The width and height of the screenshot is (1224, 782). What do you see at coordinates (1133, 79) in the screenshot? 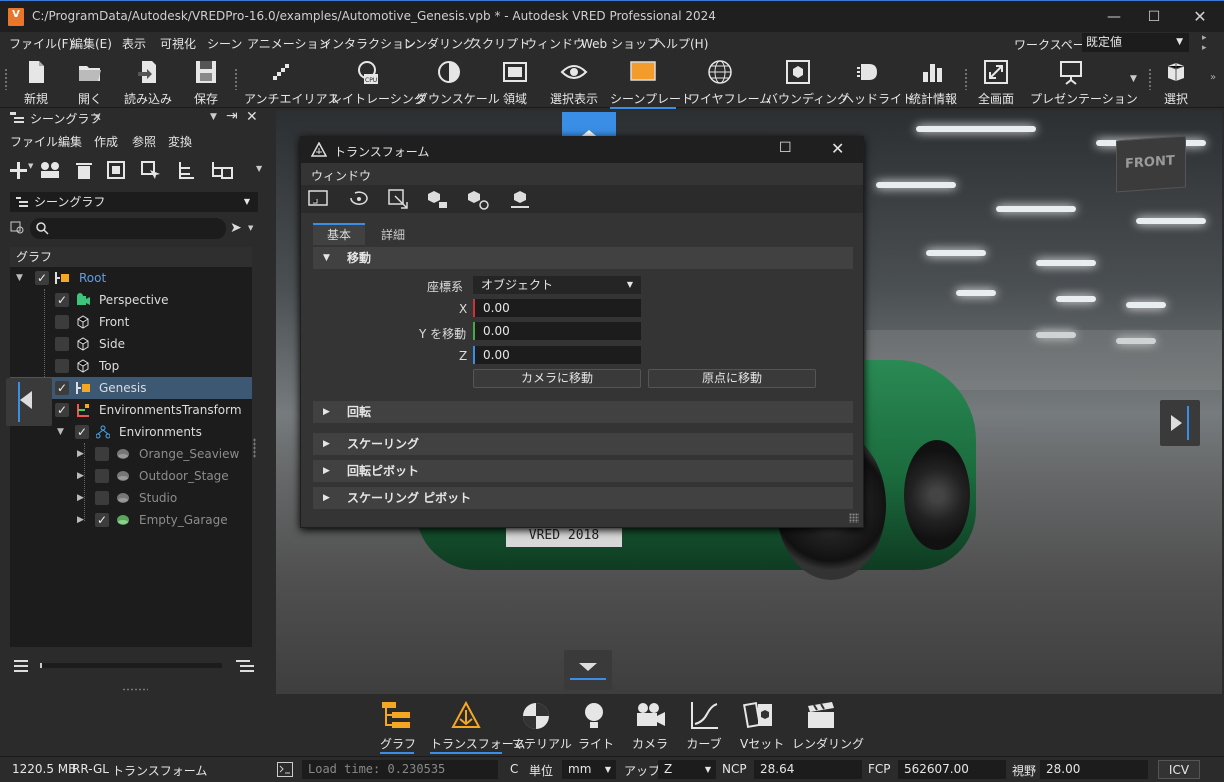
I see `toolbar-overflow-icon: ▼` at bounding box center [1133, 79].